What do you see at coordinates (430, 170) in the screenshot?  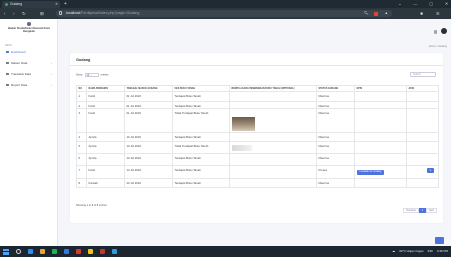 I see `edit-button: ✎` at bounding box center [430, 170].